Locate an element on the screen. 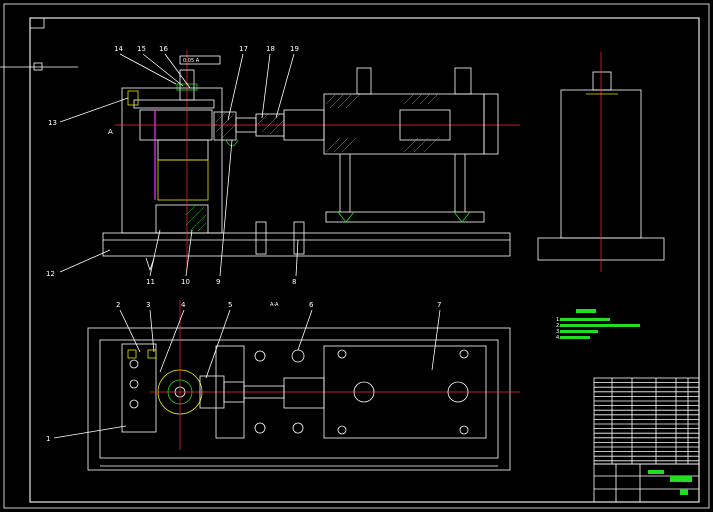 The height and width of the screenshot is (512, 713). callout-10: 10 is located at coordinates (185, 282).